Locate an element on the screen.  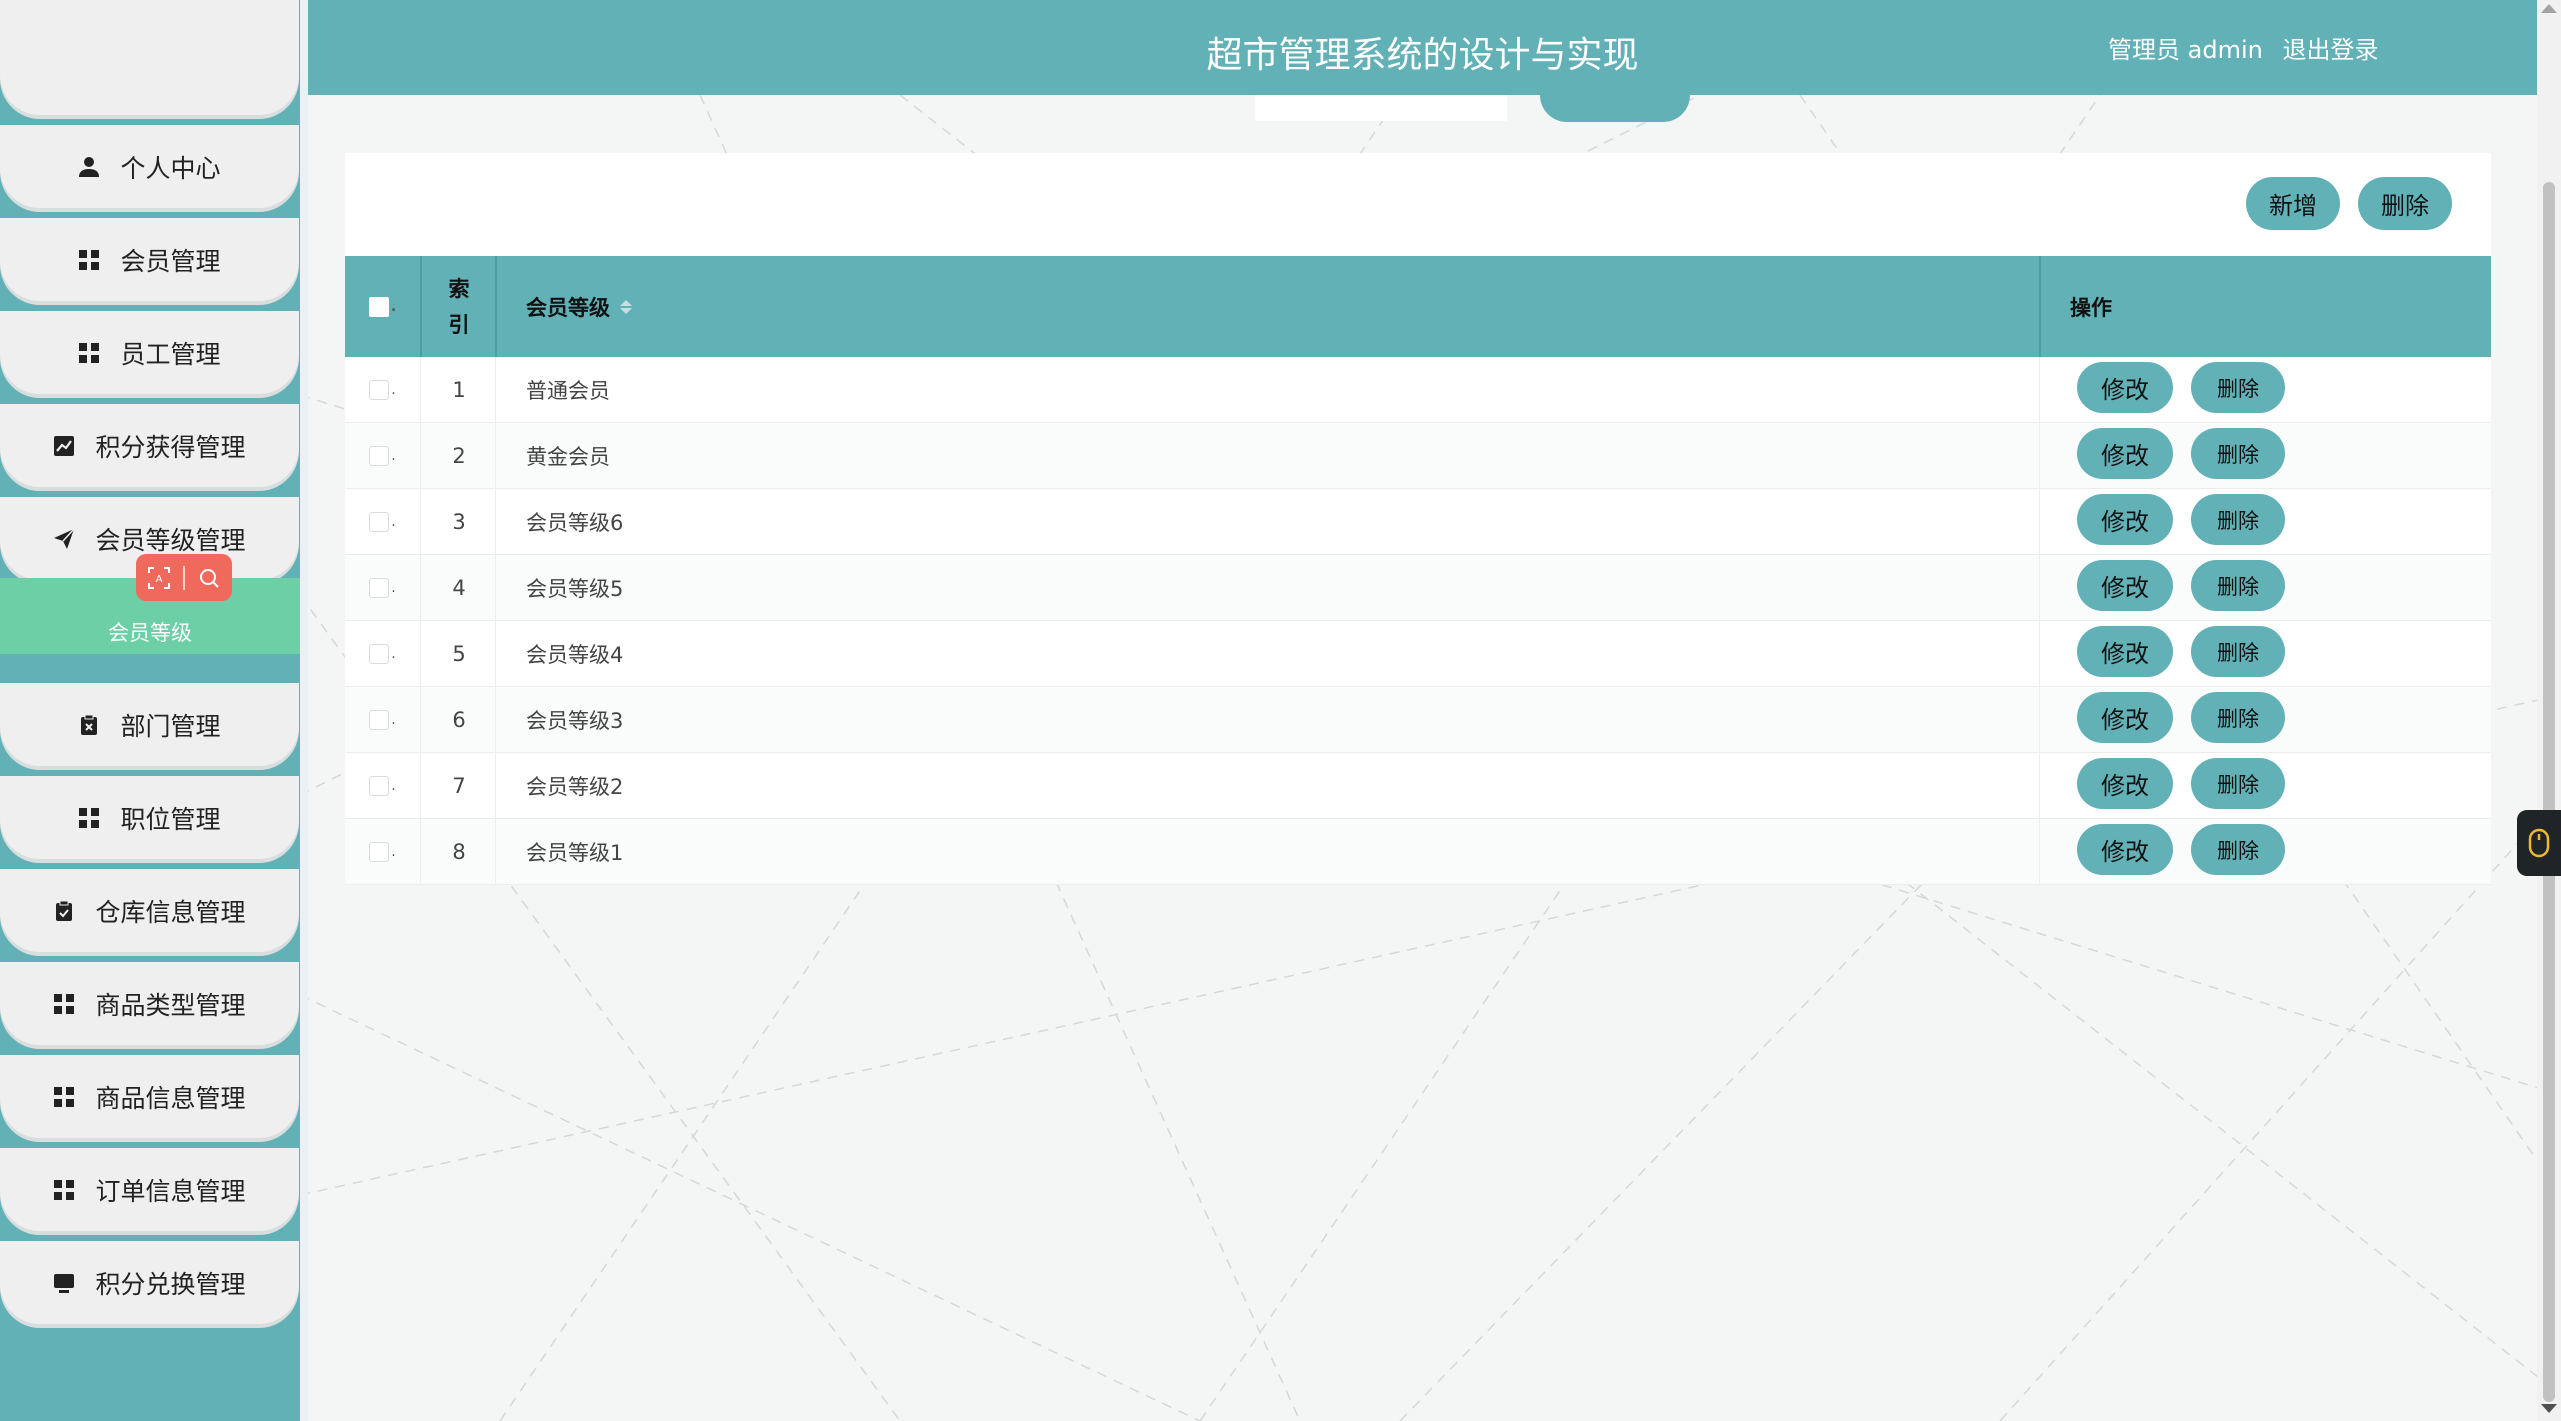
search-icon is located at coordinates (209, 578).